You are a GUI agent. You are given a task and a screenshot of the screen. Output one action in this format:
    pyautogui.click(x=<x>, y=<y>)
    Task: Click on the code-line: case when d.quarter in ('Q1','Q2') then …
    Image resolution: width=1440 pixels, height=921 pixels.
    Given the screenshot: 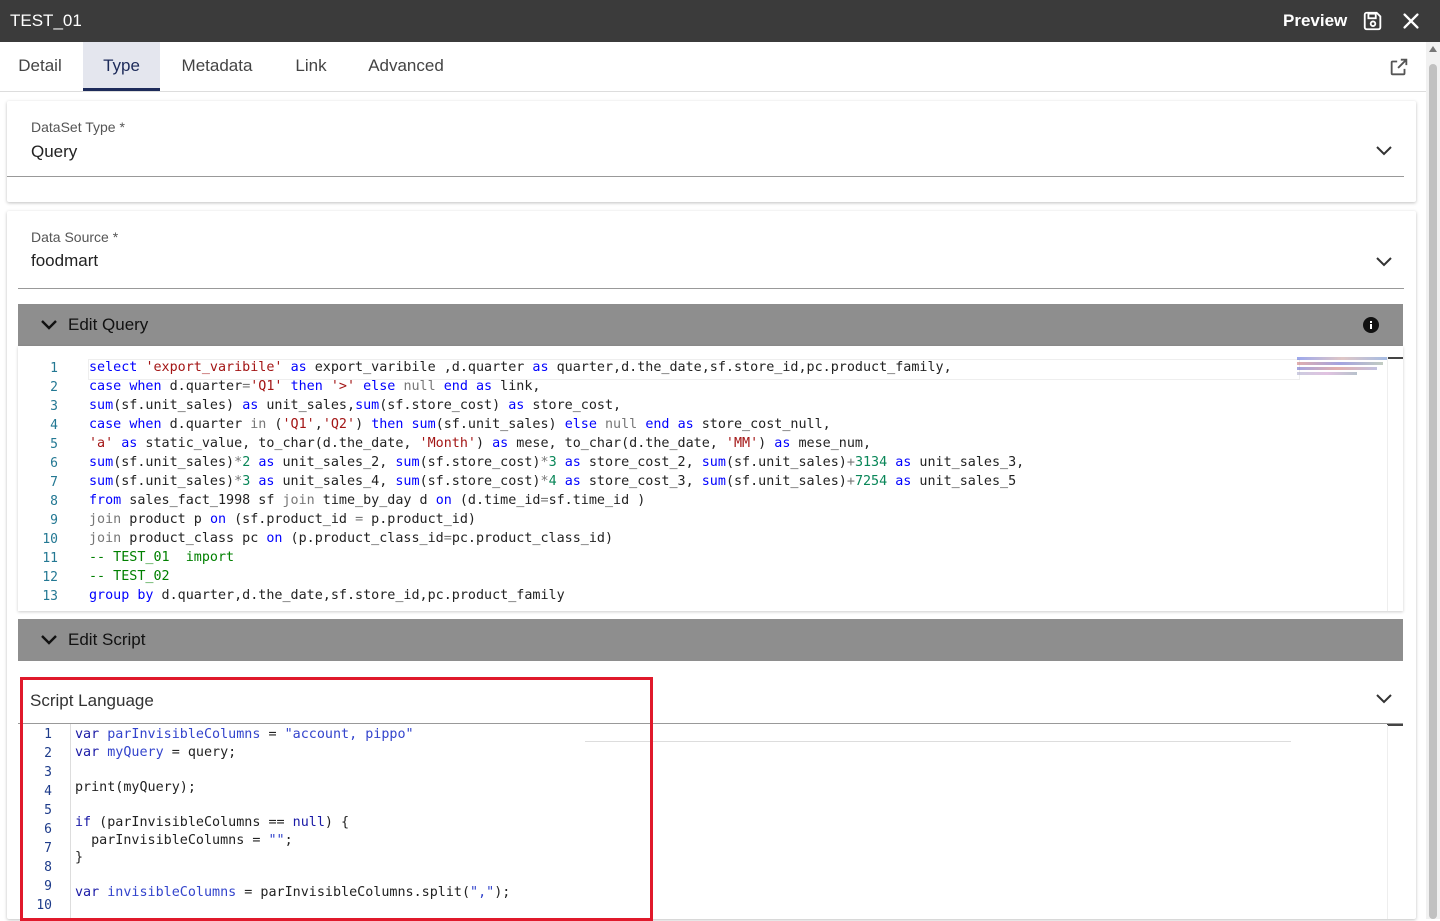 What is the action you would take?
    pyautogui.click(x=460, y=424)
    